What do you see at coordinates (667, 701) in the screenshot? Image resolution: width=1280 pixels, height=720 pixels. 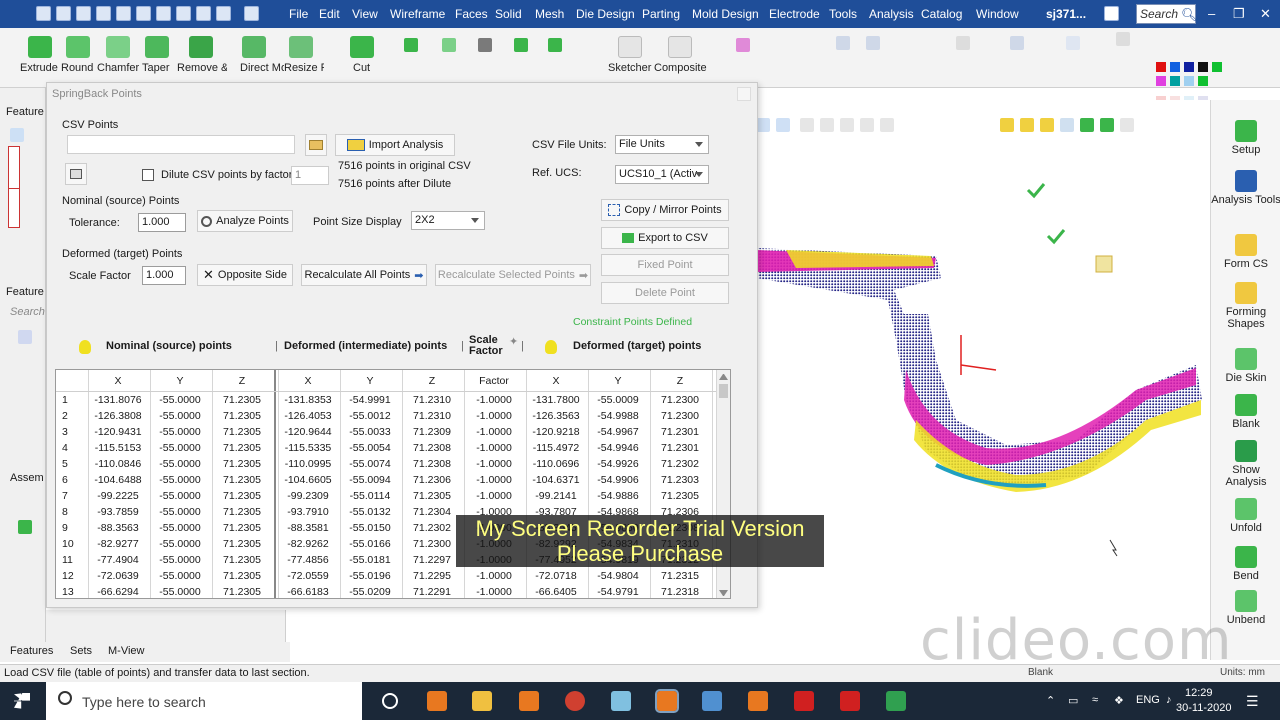 I see `cimatron-active-icon` at bounding box center [667, 701].